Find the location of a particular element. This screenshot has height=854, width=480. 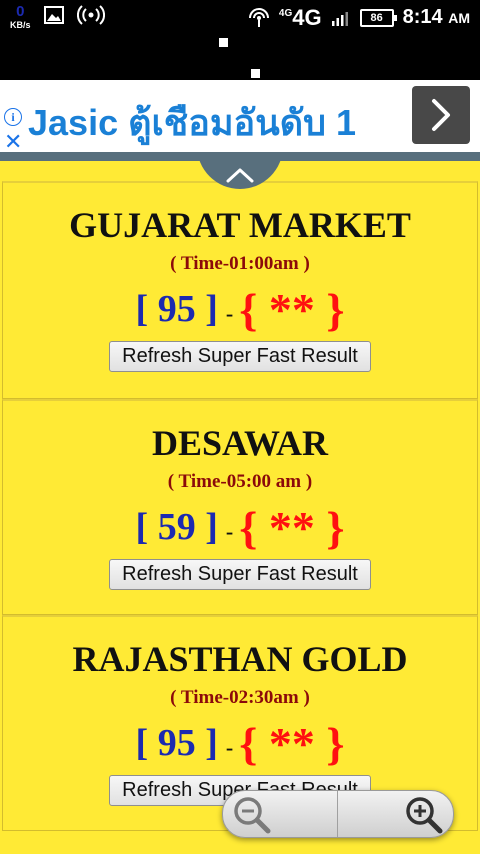

ad-open-button is located at coordinates (441, 115).